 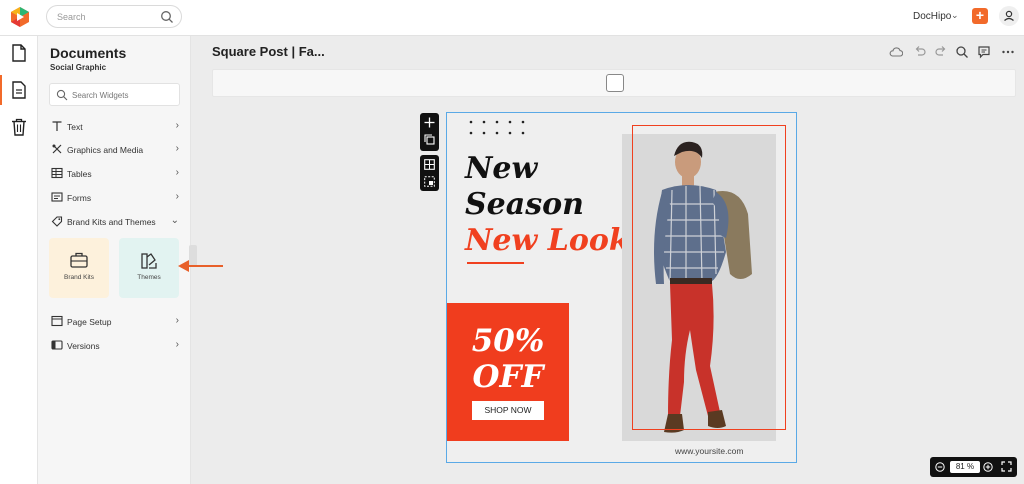 What do you see at coordinates (79, 260) in the screenshot?
I see `briefcase-icon` at bounding box center [79, 260].